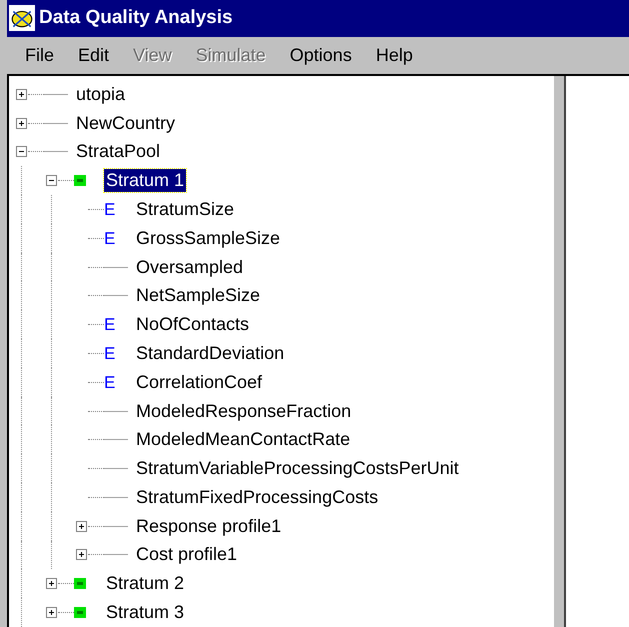  I want to click on tree-item: StandardDeviation, so click(210, 353).